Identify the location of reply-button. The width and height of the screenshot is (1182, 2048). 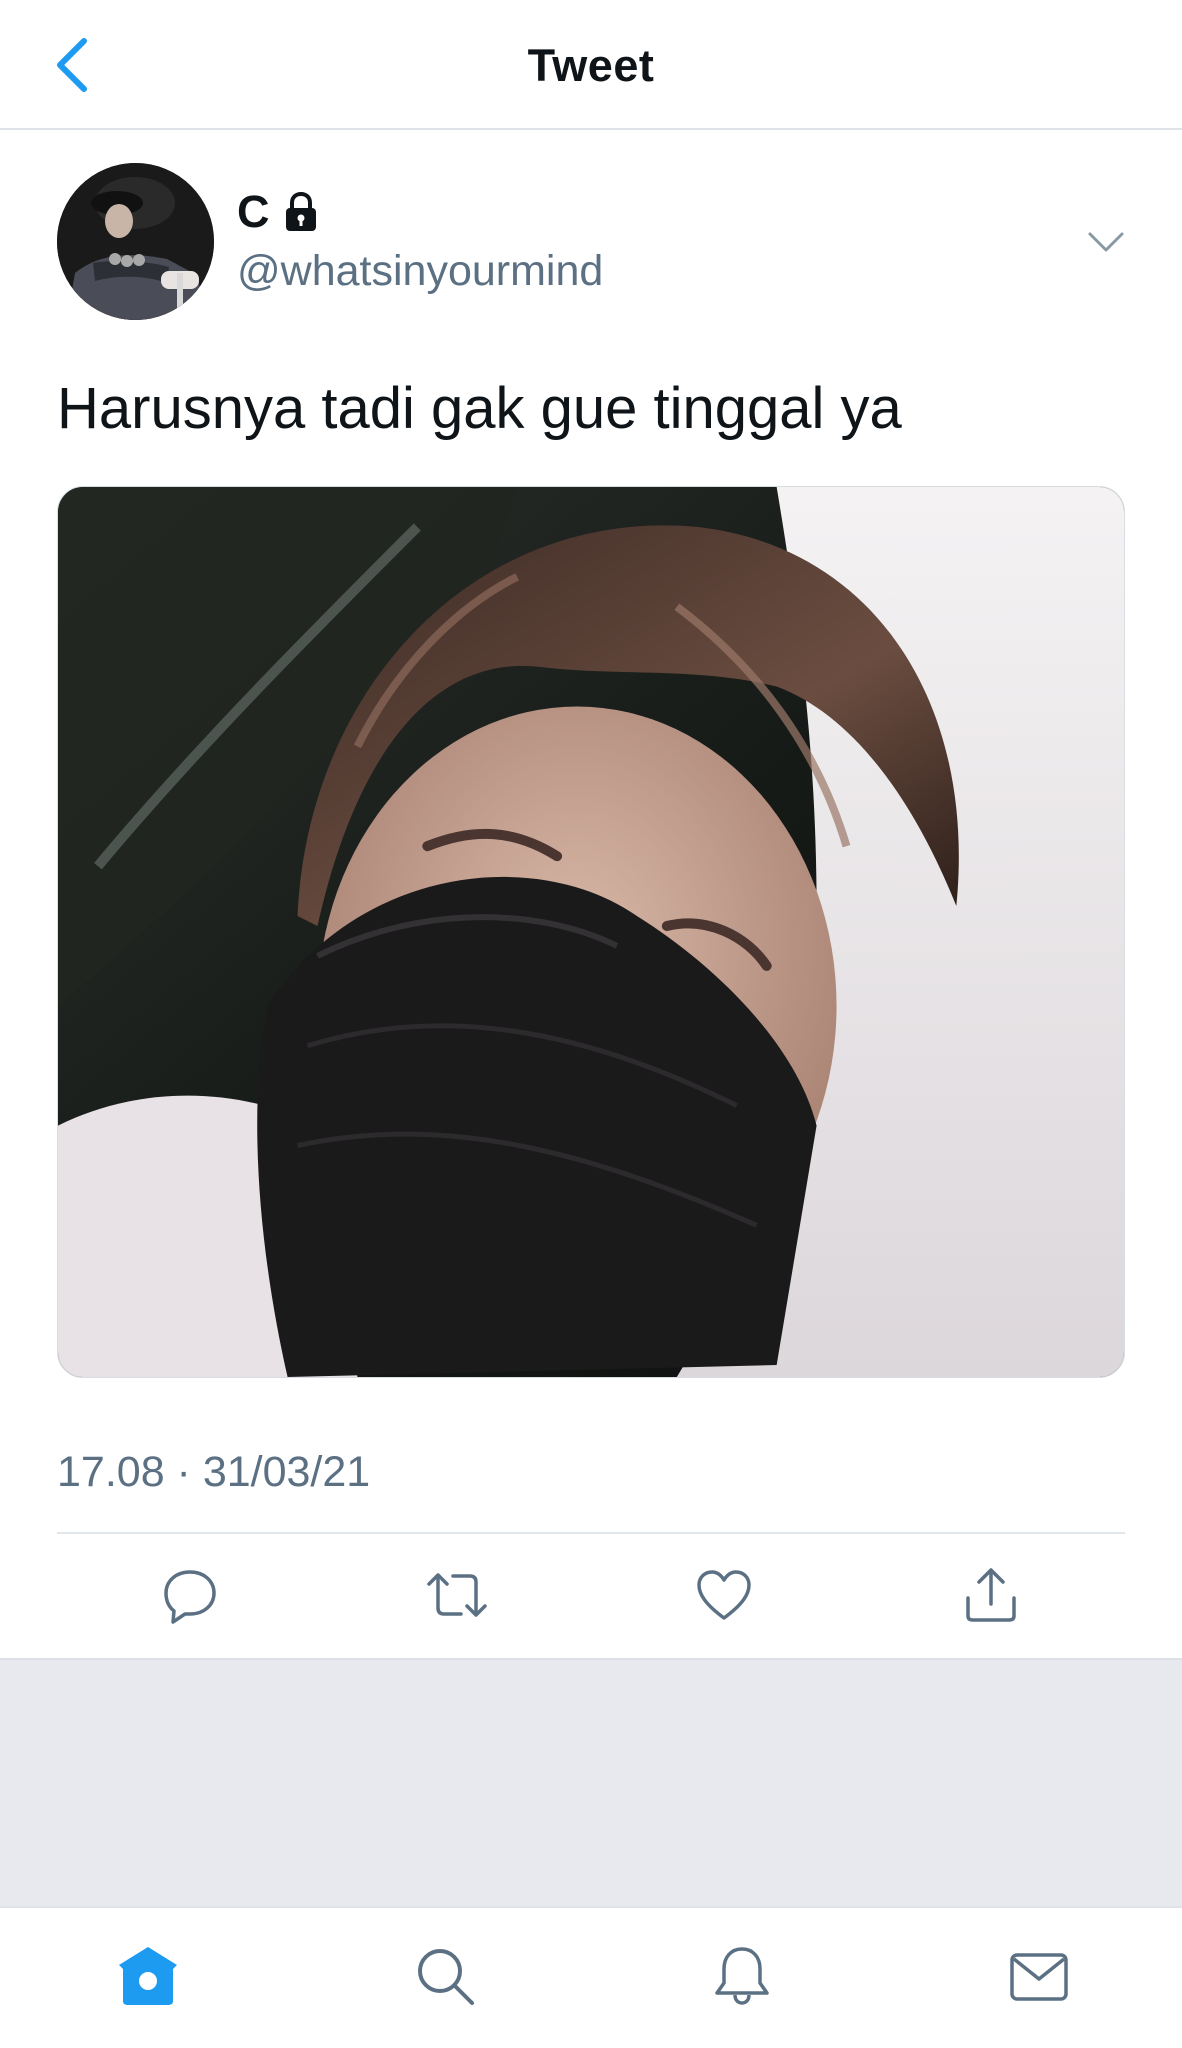
(190, 1595).